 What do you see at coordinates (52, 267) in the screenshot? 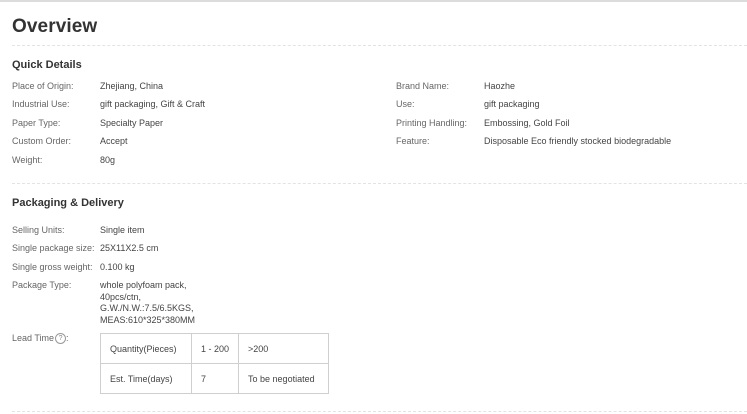
I see `detail-label: Single gross weight:` at bounding box center [52, 267].